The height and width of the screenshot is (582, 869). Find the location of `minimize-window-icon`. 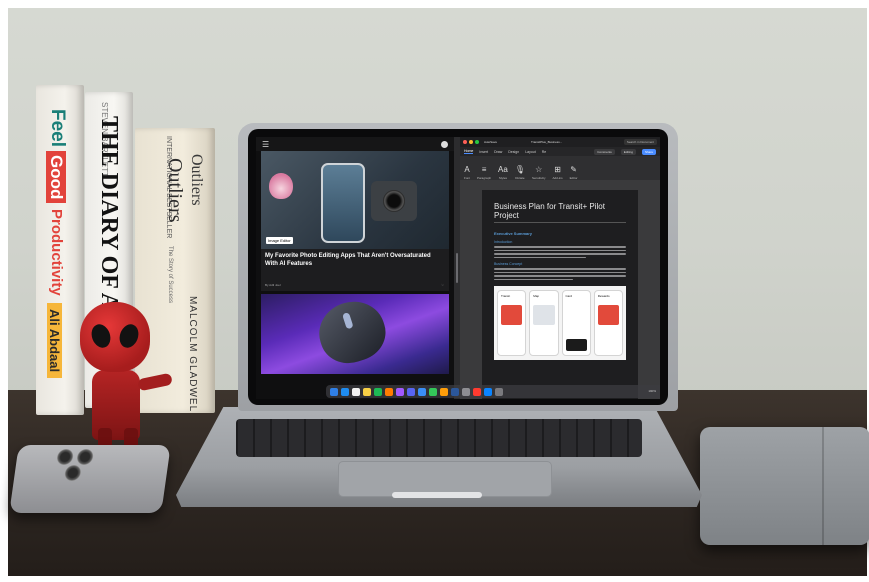

minimize-window-icon is located at coordinates (471, 142).